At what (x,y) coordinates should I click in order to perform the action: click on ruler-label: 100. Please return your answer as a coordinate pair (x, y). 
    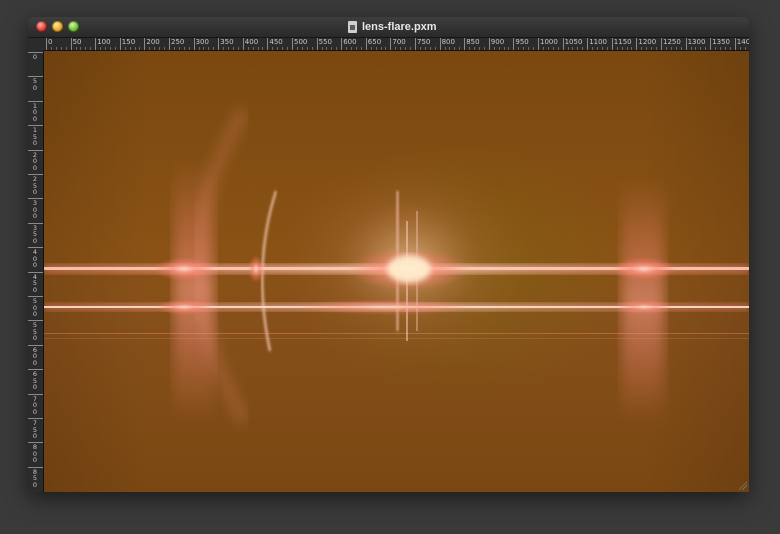
    Looking at the image, I should click on (104, 42).